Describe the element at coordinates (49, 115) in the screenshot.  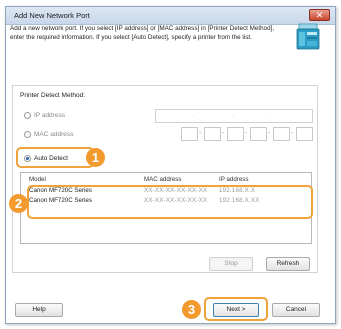
I see `radio-label-ip-address: IP address` at that location.